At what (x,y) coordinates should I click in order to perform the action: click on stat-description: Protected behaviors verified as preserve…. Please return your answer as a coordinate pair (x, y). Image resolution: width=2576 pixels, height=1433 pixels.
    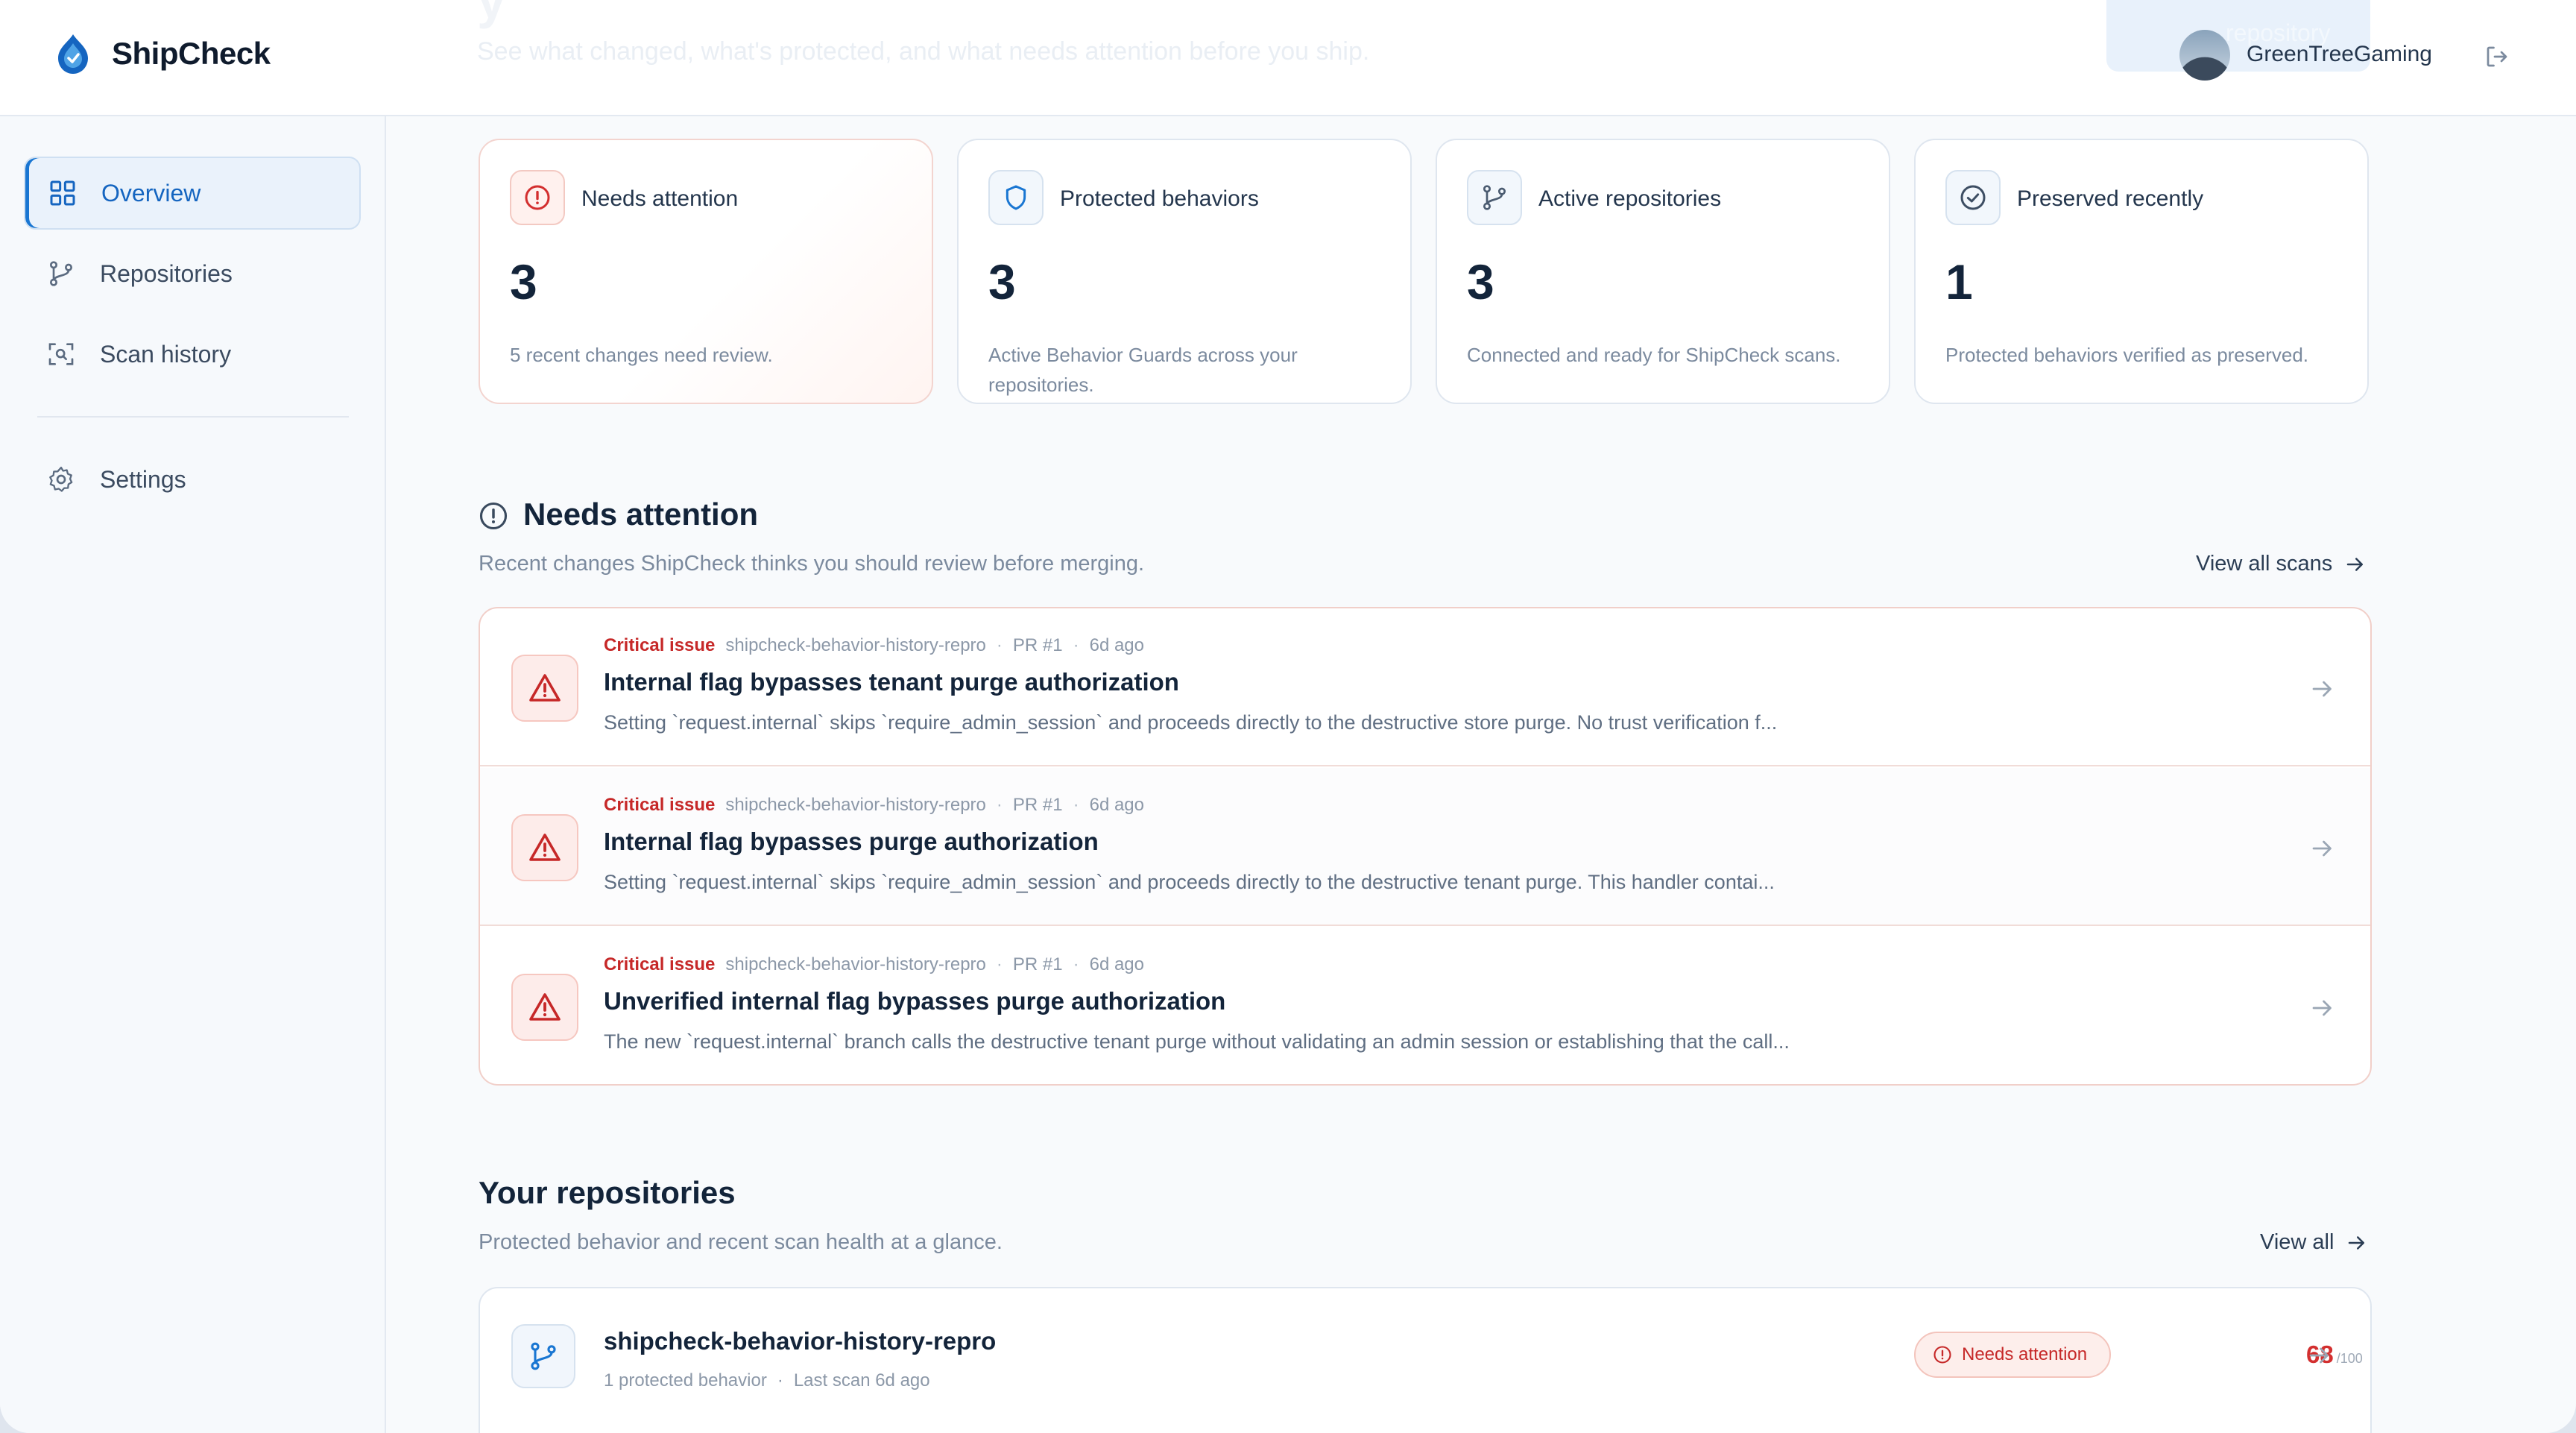
    Looking at the image, I should click on (2127, 355).